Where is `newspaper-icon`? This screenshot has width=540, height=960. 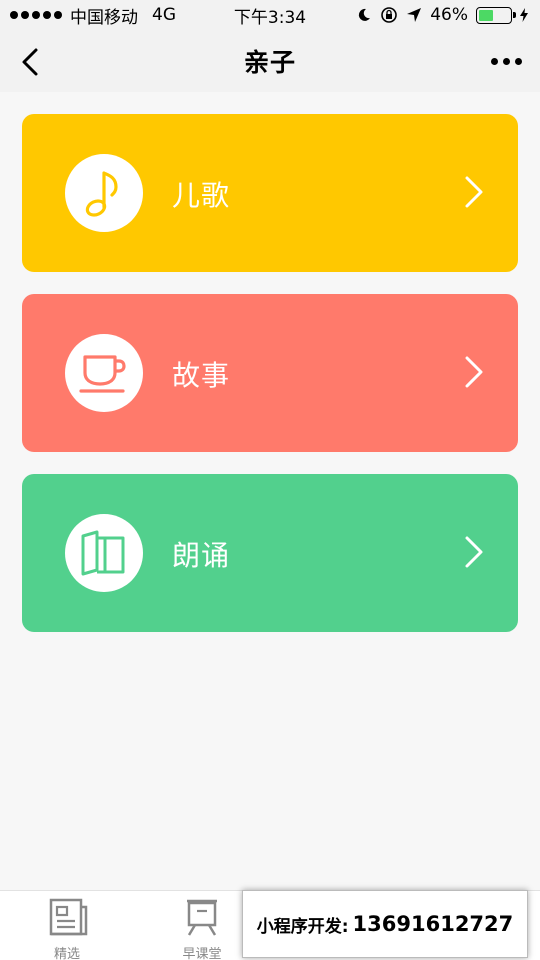 newspaper-icon is located at coordinates (68, 917).